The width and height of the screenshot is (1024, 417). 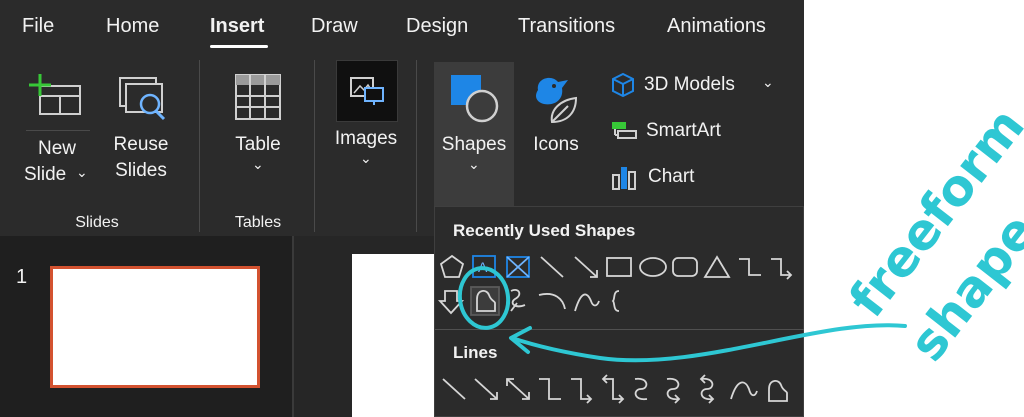 What do you see at coordinates (454, 389) in the screenshot?
I see `line-icon` at bounding box center [454, 389].